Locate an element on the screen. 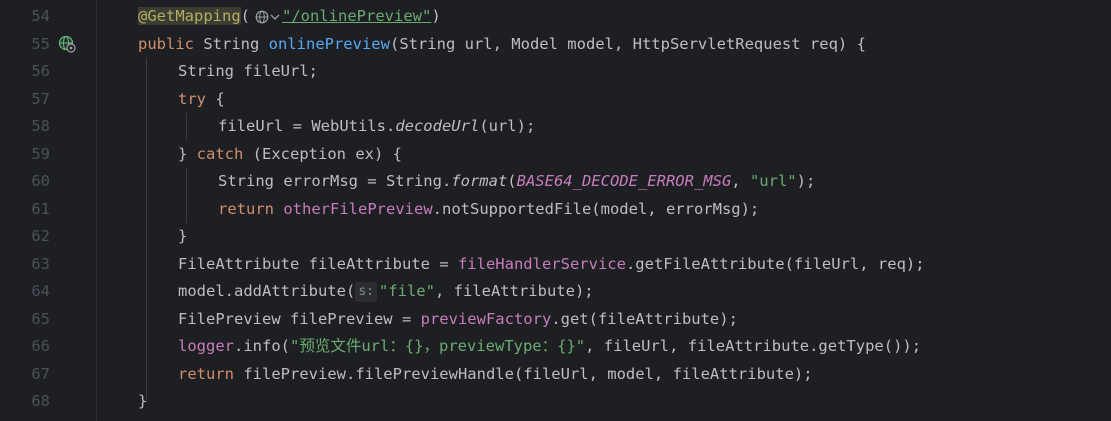 The width and height of the screenshot is (1111, 421). field-reference: logger is located at coordinates (206, 346).